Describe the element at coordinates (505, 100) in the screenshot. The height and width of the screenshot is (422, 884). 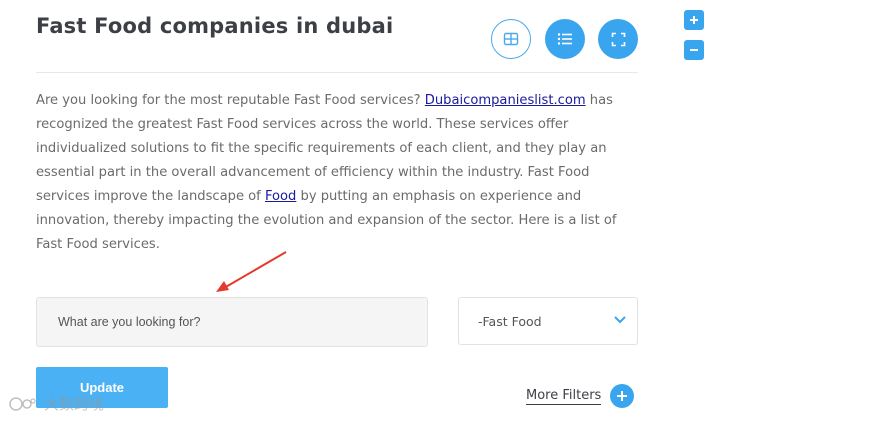
I see `dubaicompanieslist-link: Dubaicompanieslist.com` at that location.